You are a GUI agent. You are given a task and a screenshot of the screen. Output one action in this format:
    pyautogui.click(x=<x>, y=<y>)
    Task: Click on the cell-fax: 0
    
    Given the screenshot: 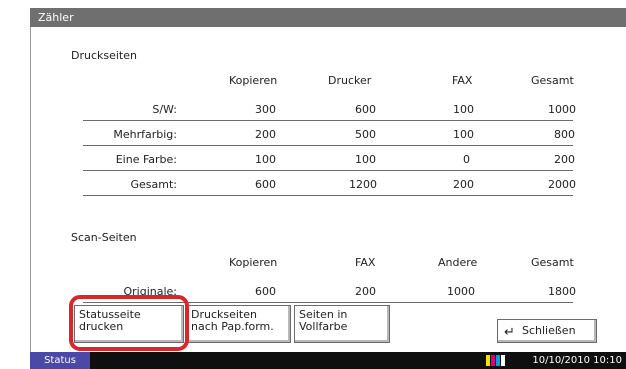 What is the action you would take?
    pyautogui.click(x=466, y=159)
    